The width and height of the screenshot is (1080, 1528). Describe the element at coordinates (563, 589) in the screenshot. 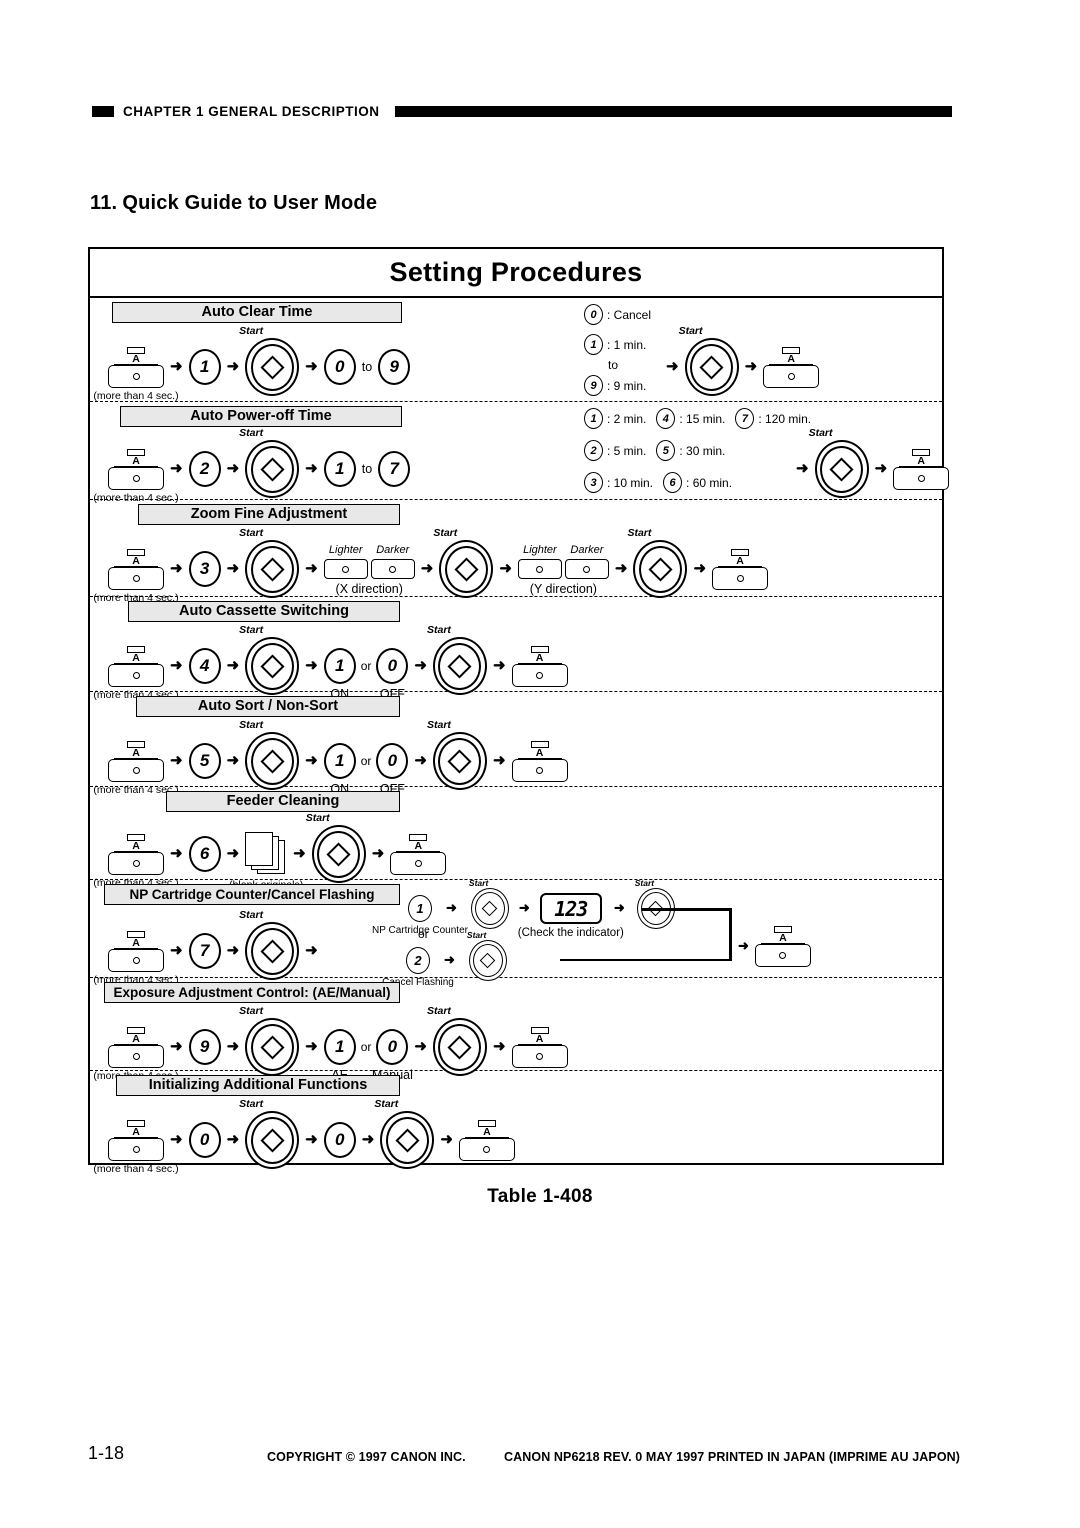

I see `y-direction-note: (Y direction)` at that location.